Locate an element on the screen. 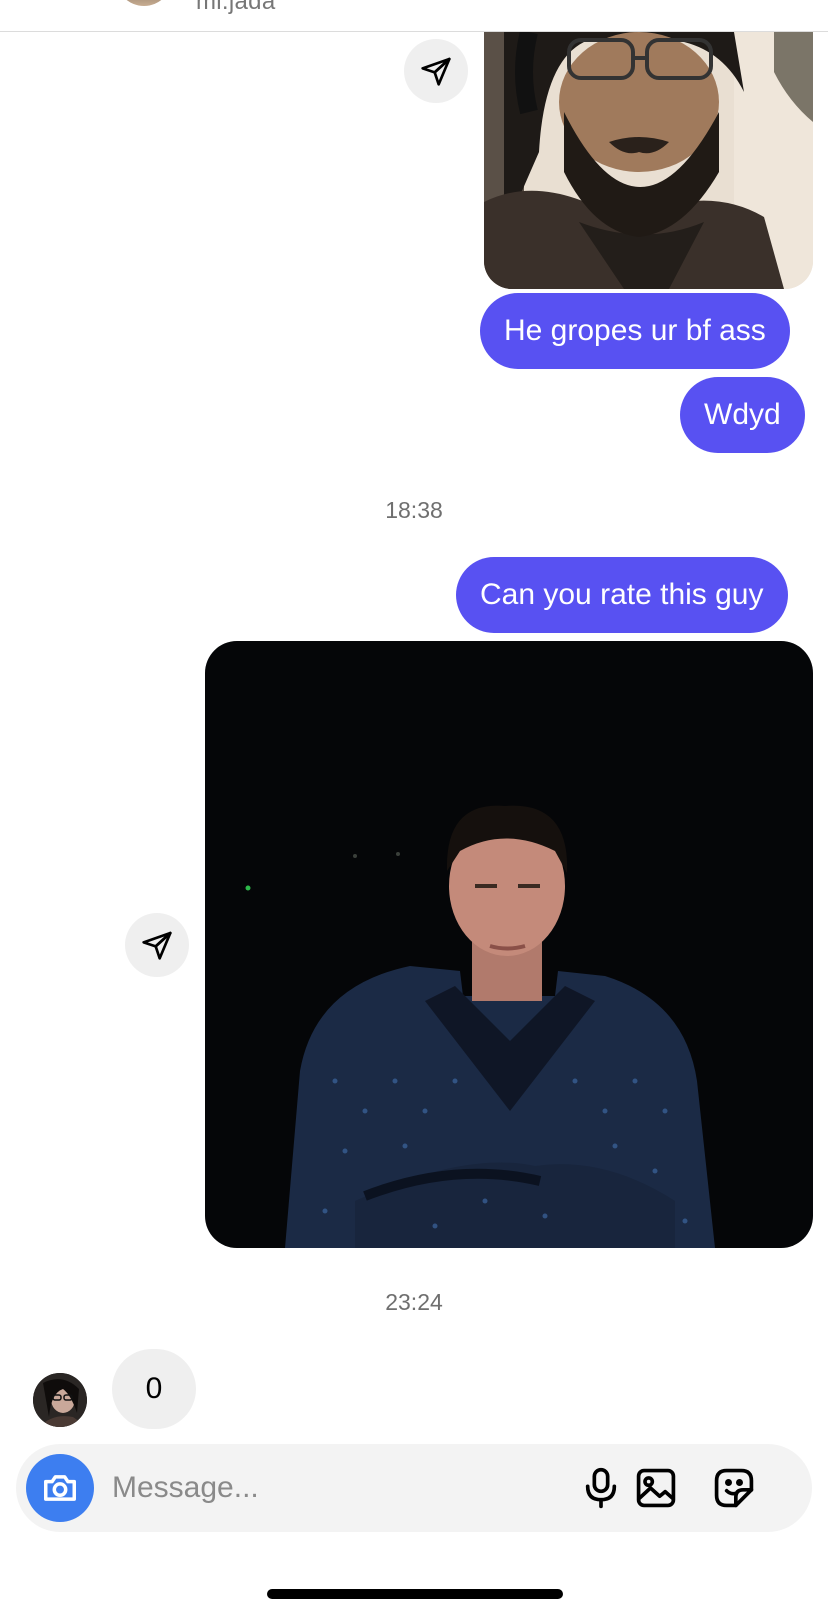 Image resolution: width=828 pixels, height=1615 pixels. outgoing-message: He gropes ur bf ass is located at coordinates (635, 331).